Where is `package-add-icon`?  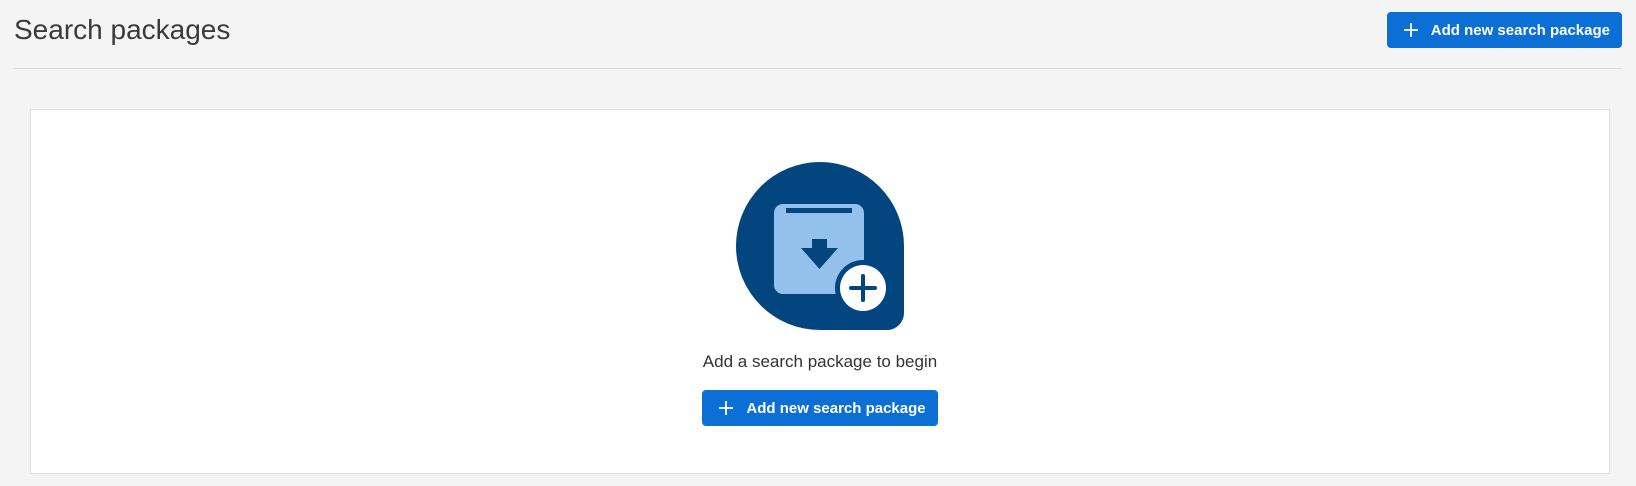 package-add-icon is located at coordinates (820, 246).